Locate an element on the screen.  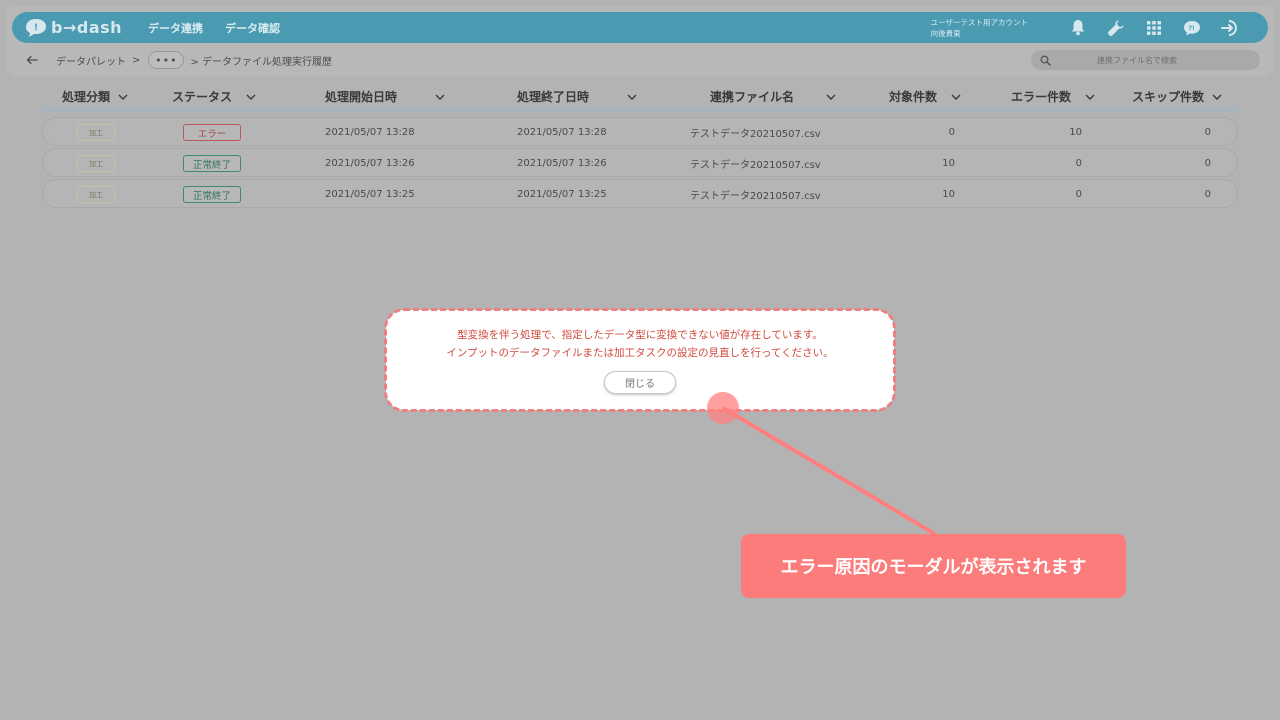
annotation-pointer-dot is located at coordinates (723, 408).